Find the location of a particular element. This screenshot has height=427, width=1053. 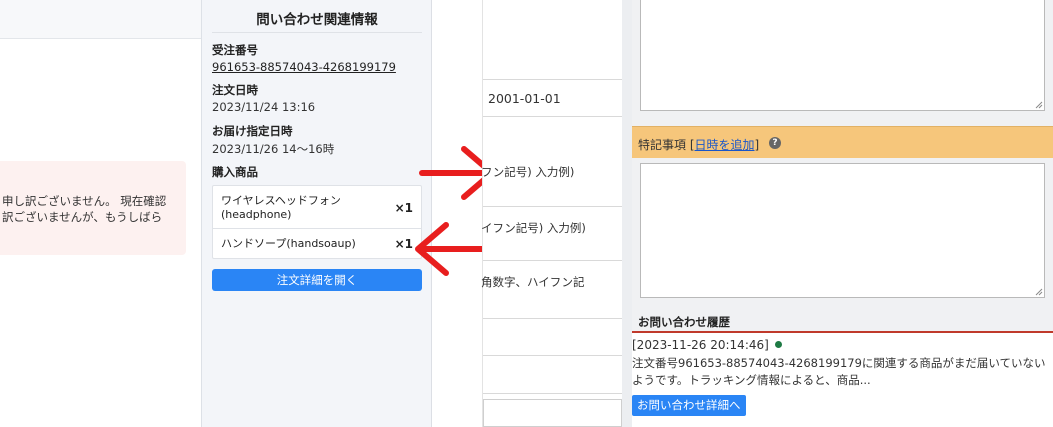

form-row: 2001-01-01 is located at coordinates (554, 98).